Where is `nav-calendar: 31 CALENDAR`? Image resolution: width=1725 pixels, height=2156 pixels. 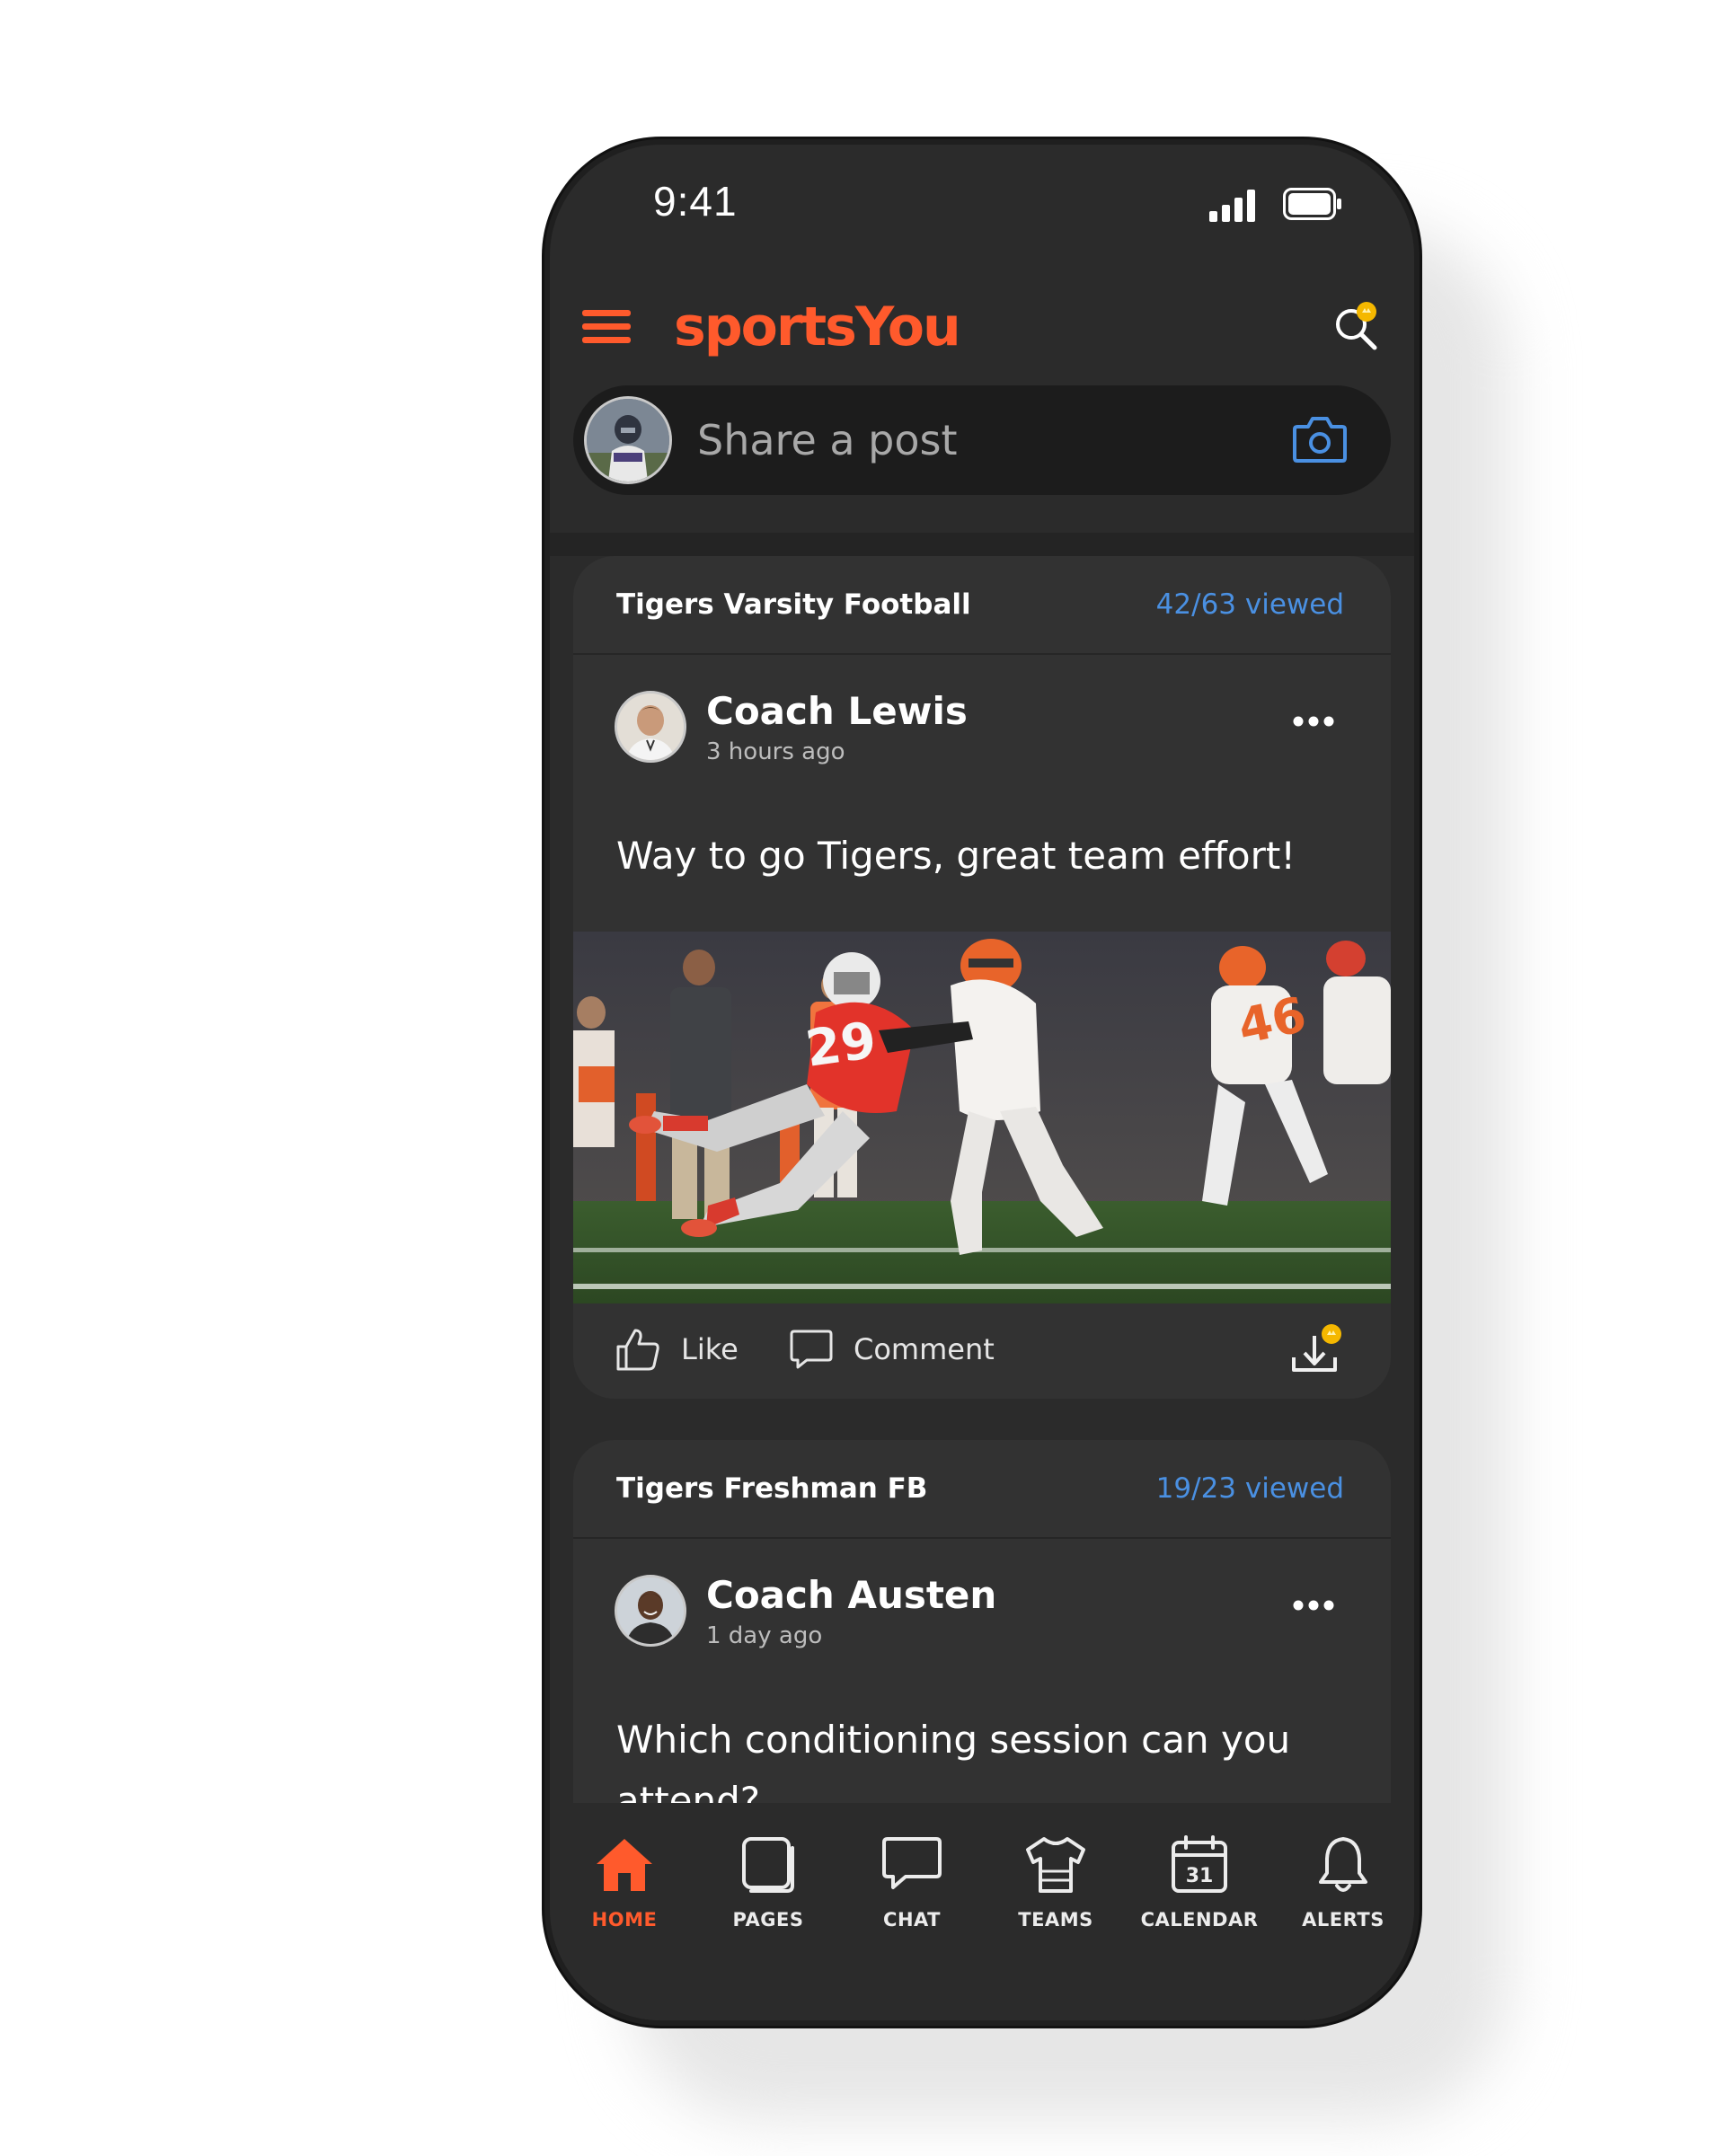
nav-calendar: 31 CALENDAR is located at coordinates (1199, 1871).